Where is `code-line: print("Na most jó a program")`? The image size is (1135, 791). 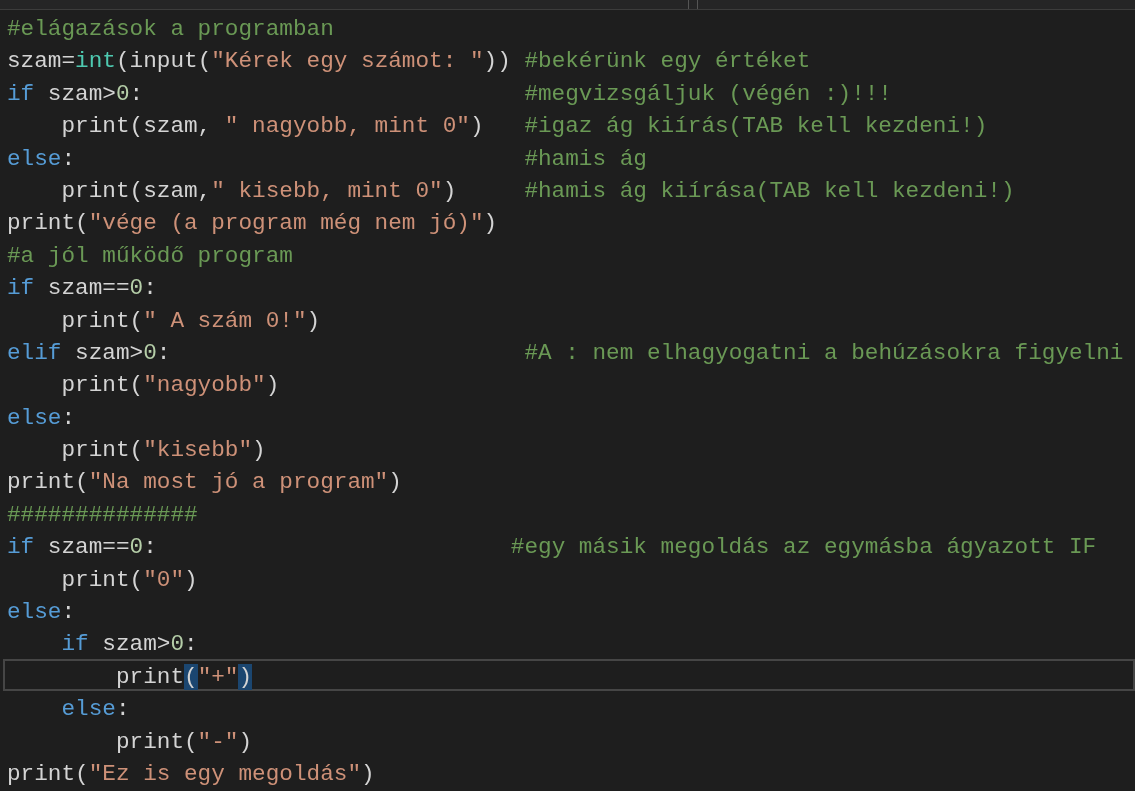 code-line: print("Na most jó a program") is located at coordinates (204, 482).